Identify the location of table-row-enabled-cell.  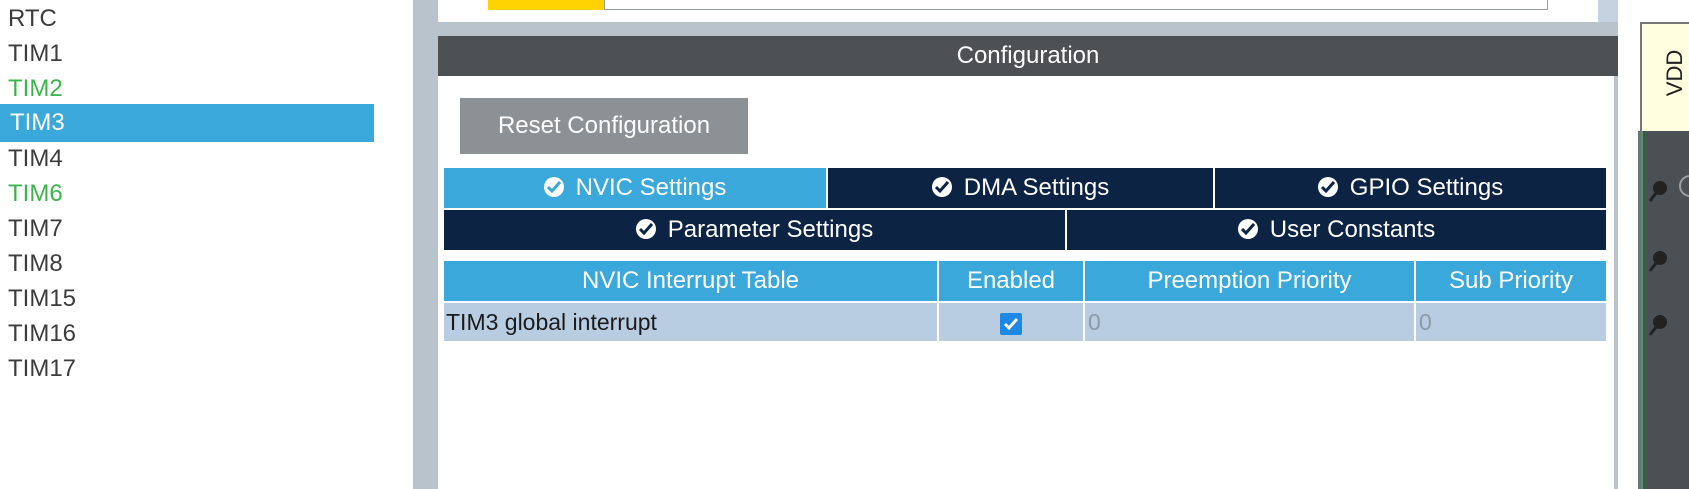
(1011, 322).